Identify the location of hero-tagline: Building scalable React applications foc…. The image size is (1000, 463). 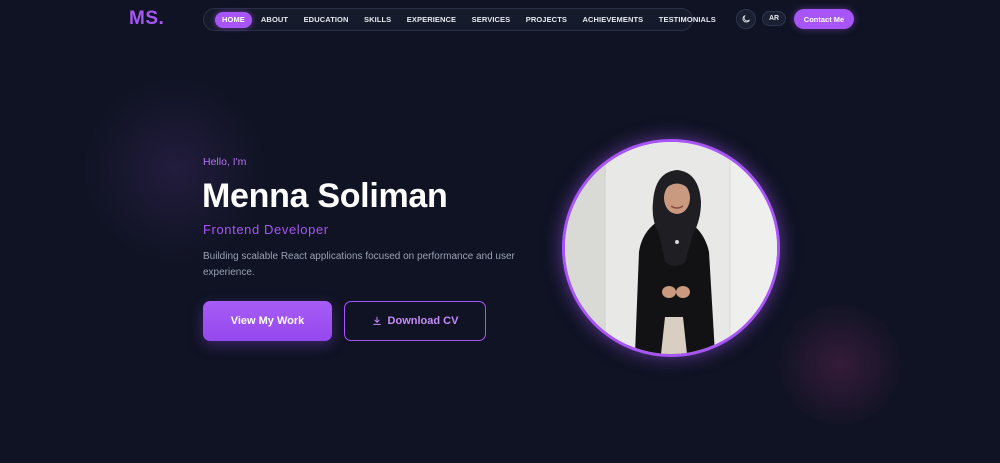
(359, 264).